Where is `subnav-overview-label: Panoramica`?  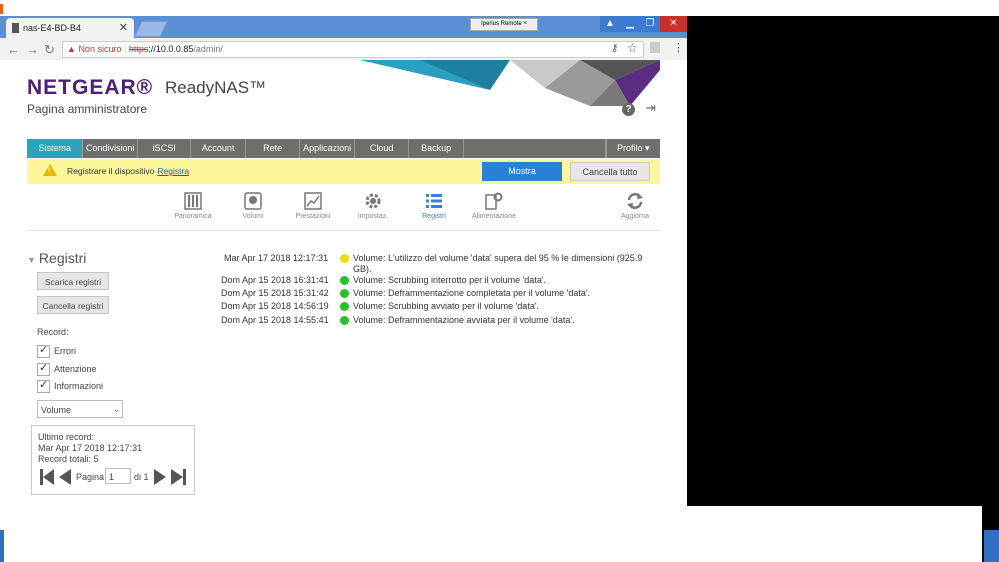
subnav-overview-label: Panoramica is located at coordinates (193, 216).